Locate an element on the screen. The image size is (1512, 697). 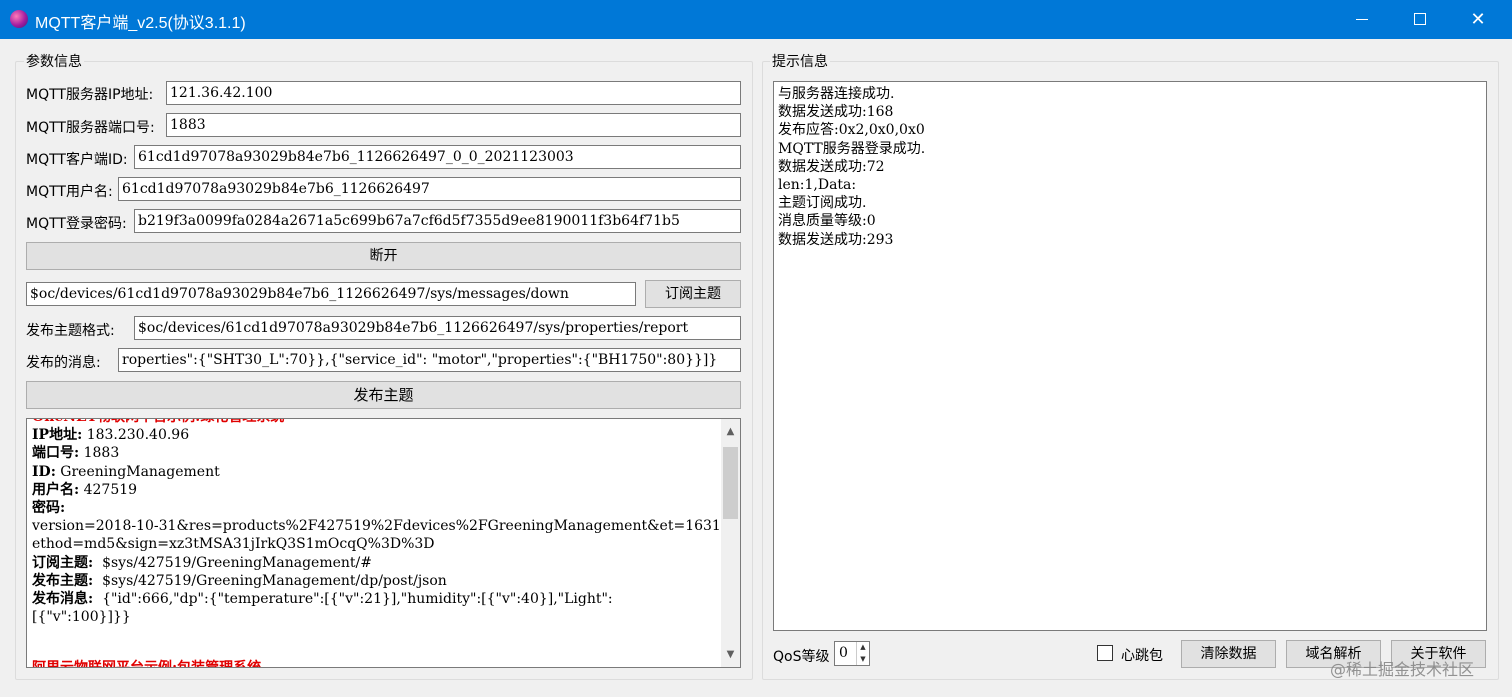
log-line: ID: GreeningManagement is located at coordinates (374, 472).